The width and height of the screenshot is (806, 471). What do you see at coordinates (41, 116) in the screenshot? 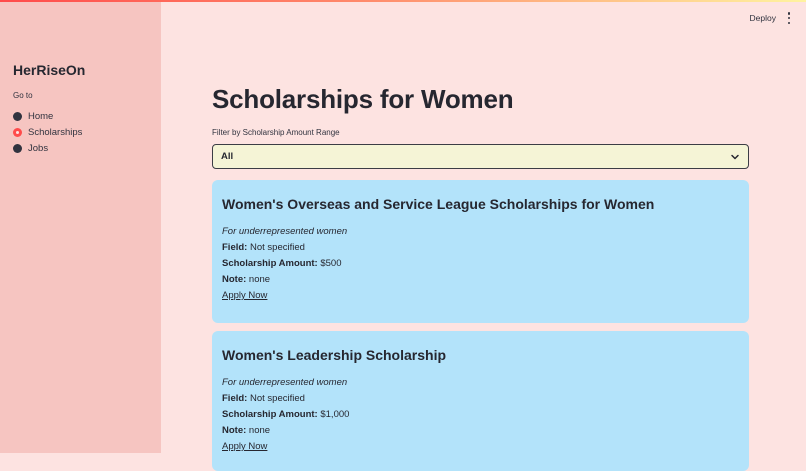
I see `nav-item-label: Home` at bounding box center [41, 116].